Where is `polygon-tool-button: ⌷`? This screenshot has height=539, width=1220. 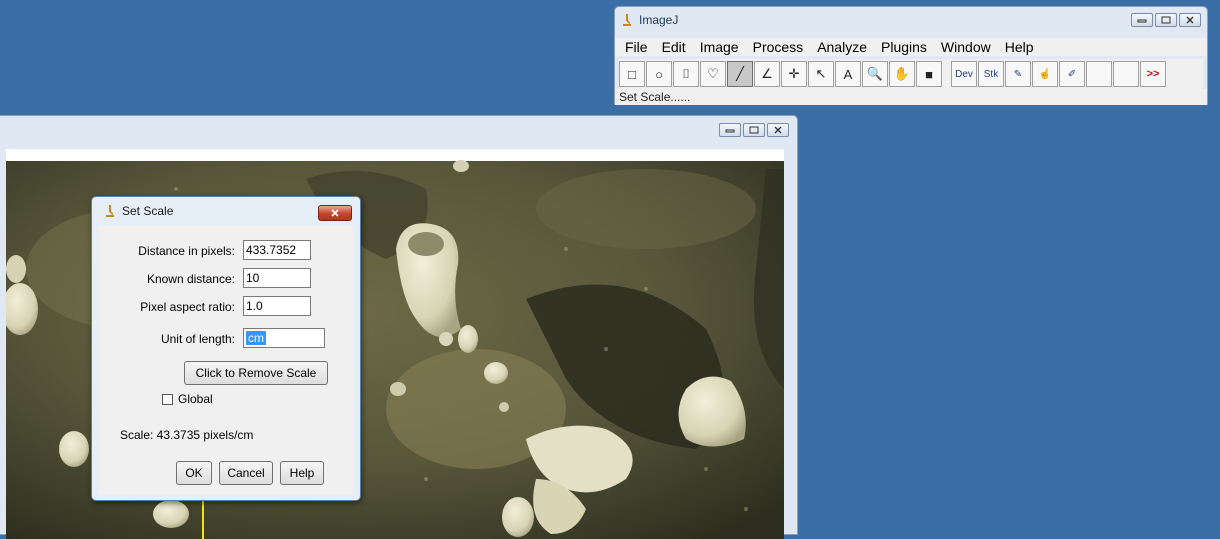 polygon-tool-button: ⌷ is located at coordinates (686, 74).